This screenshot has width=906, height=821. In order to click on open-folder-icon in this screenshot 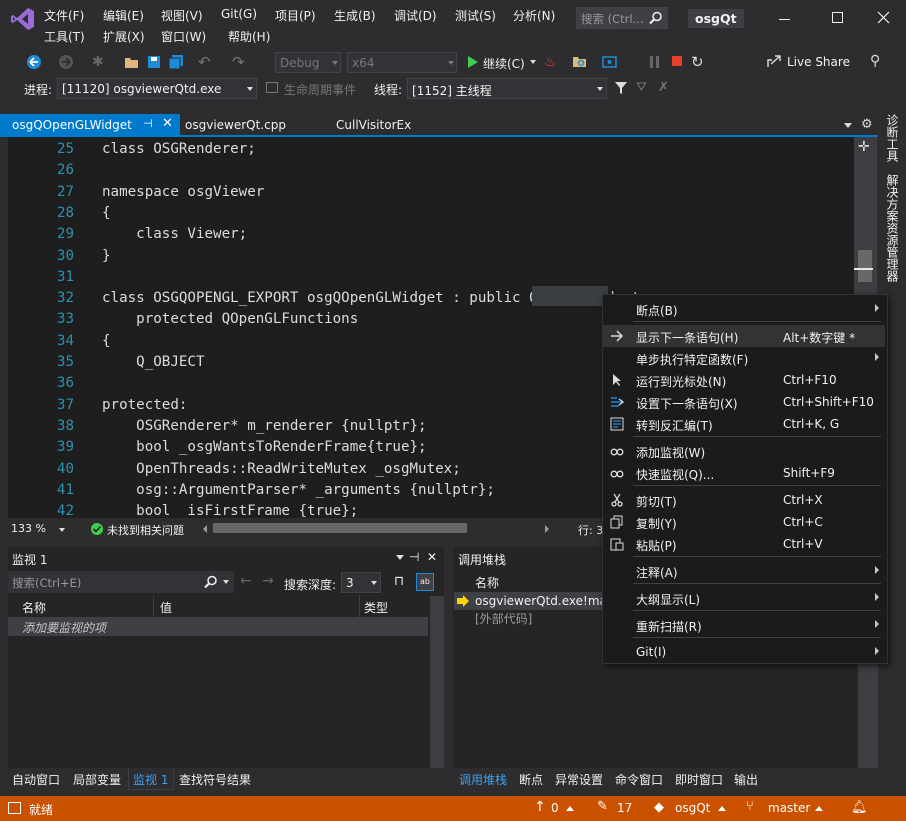, I will do `click(132, 63)`.